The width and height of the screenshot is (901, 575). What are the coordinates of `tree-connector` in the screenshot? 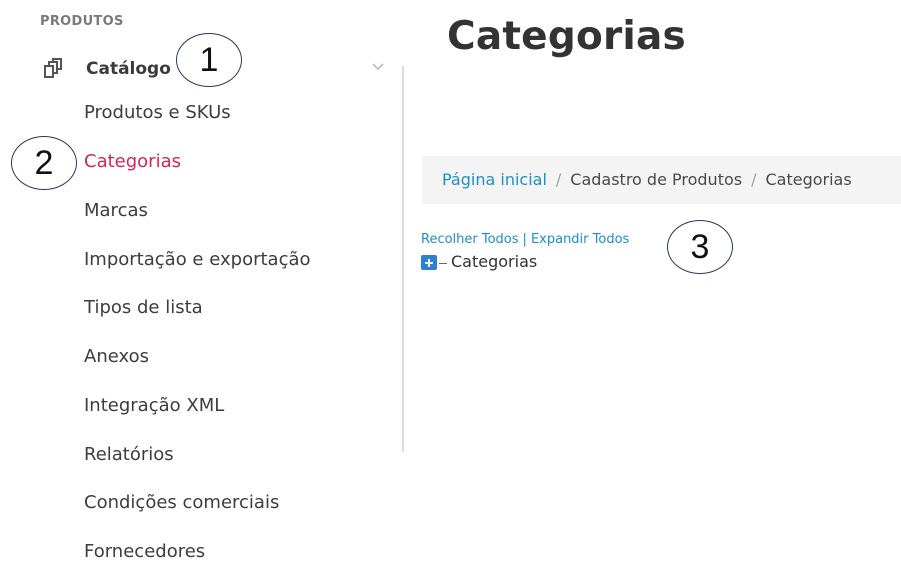 It's located at (443, 263).